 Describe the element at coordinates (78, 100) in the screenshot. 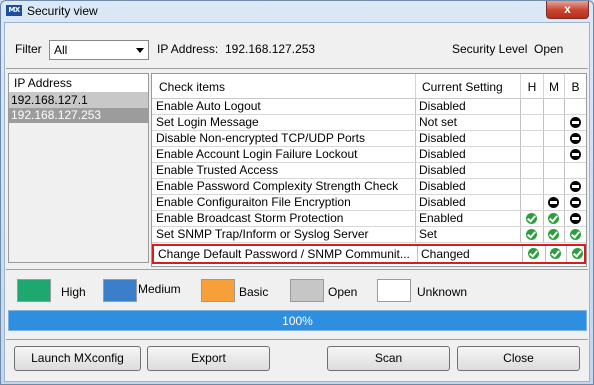

I see `ip-list-item: 192.168.127.1` at that location.